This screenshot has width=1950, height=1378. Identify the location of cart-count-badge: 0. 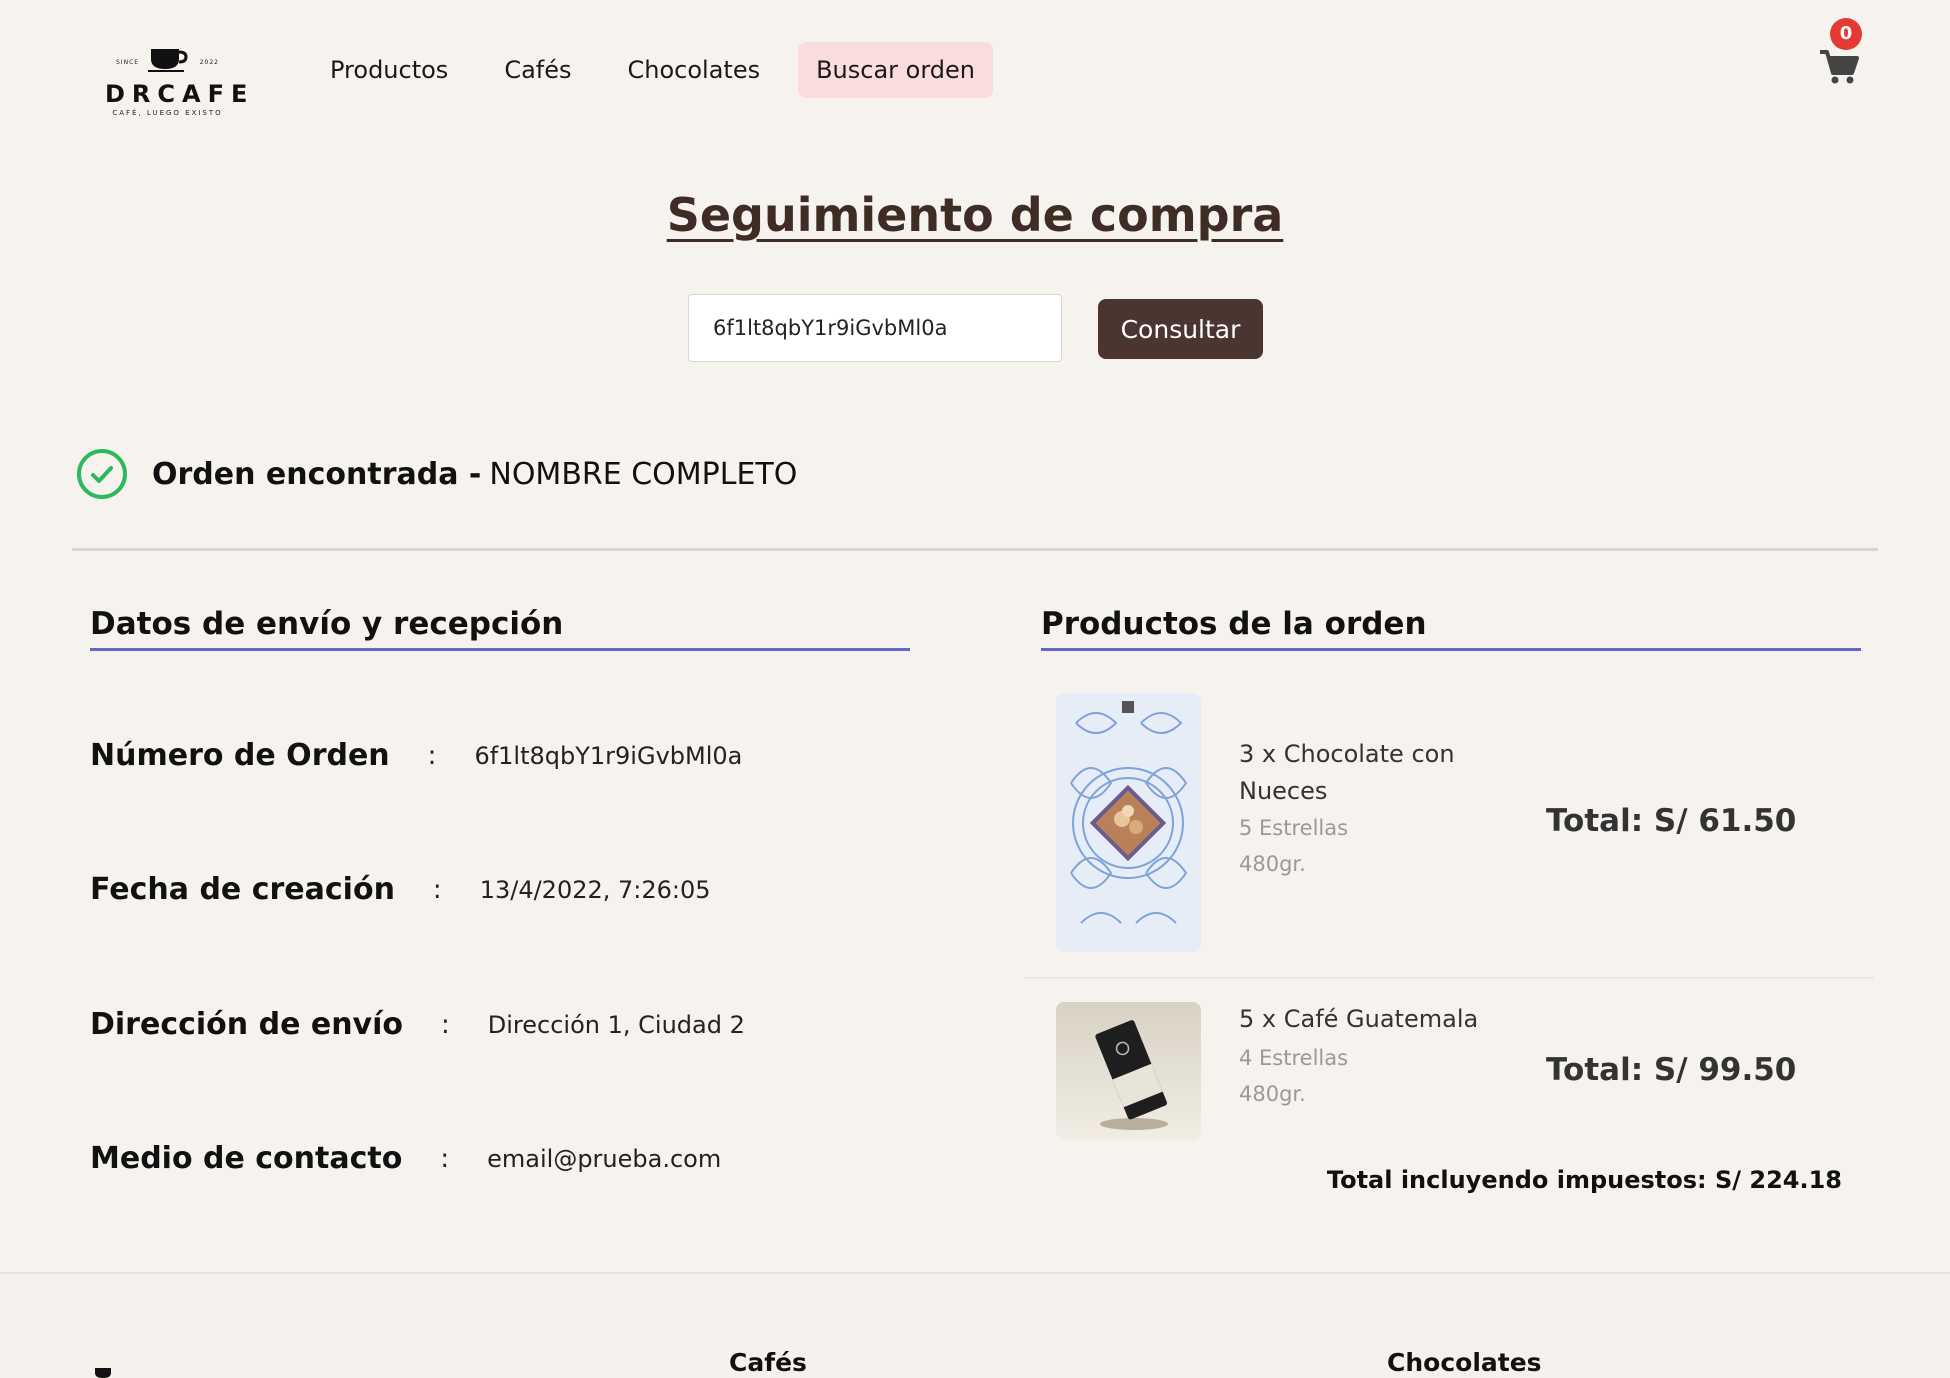
(1846, 34).